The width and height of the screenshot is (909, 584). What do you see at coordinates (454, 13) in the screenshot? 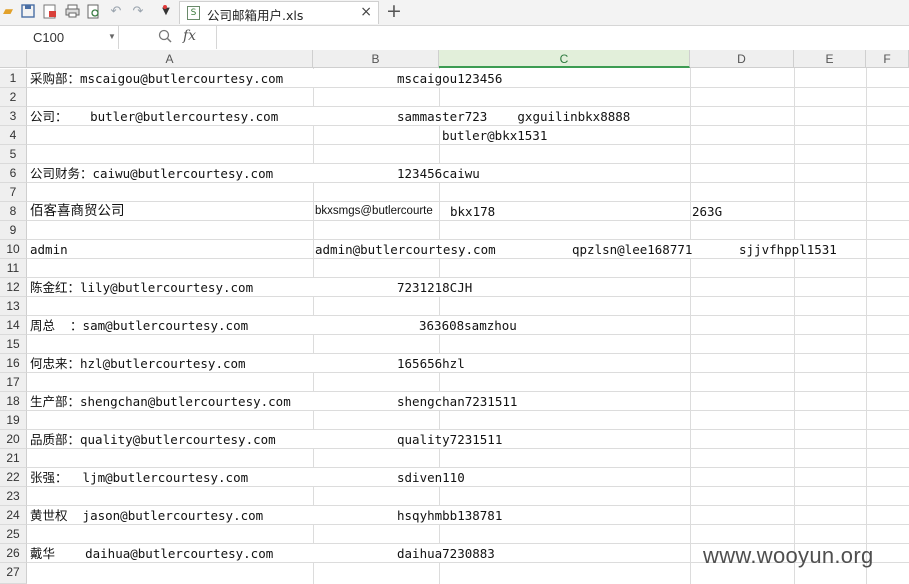
I see `quick-access-toolbar: ▰ ↶ ↷ ▼ S 公司邮箱用户.xls × +` at bounding box center [454, 13].